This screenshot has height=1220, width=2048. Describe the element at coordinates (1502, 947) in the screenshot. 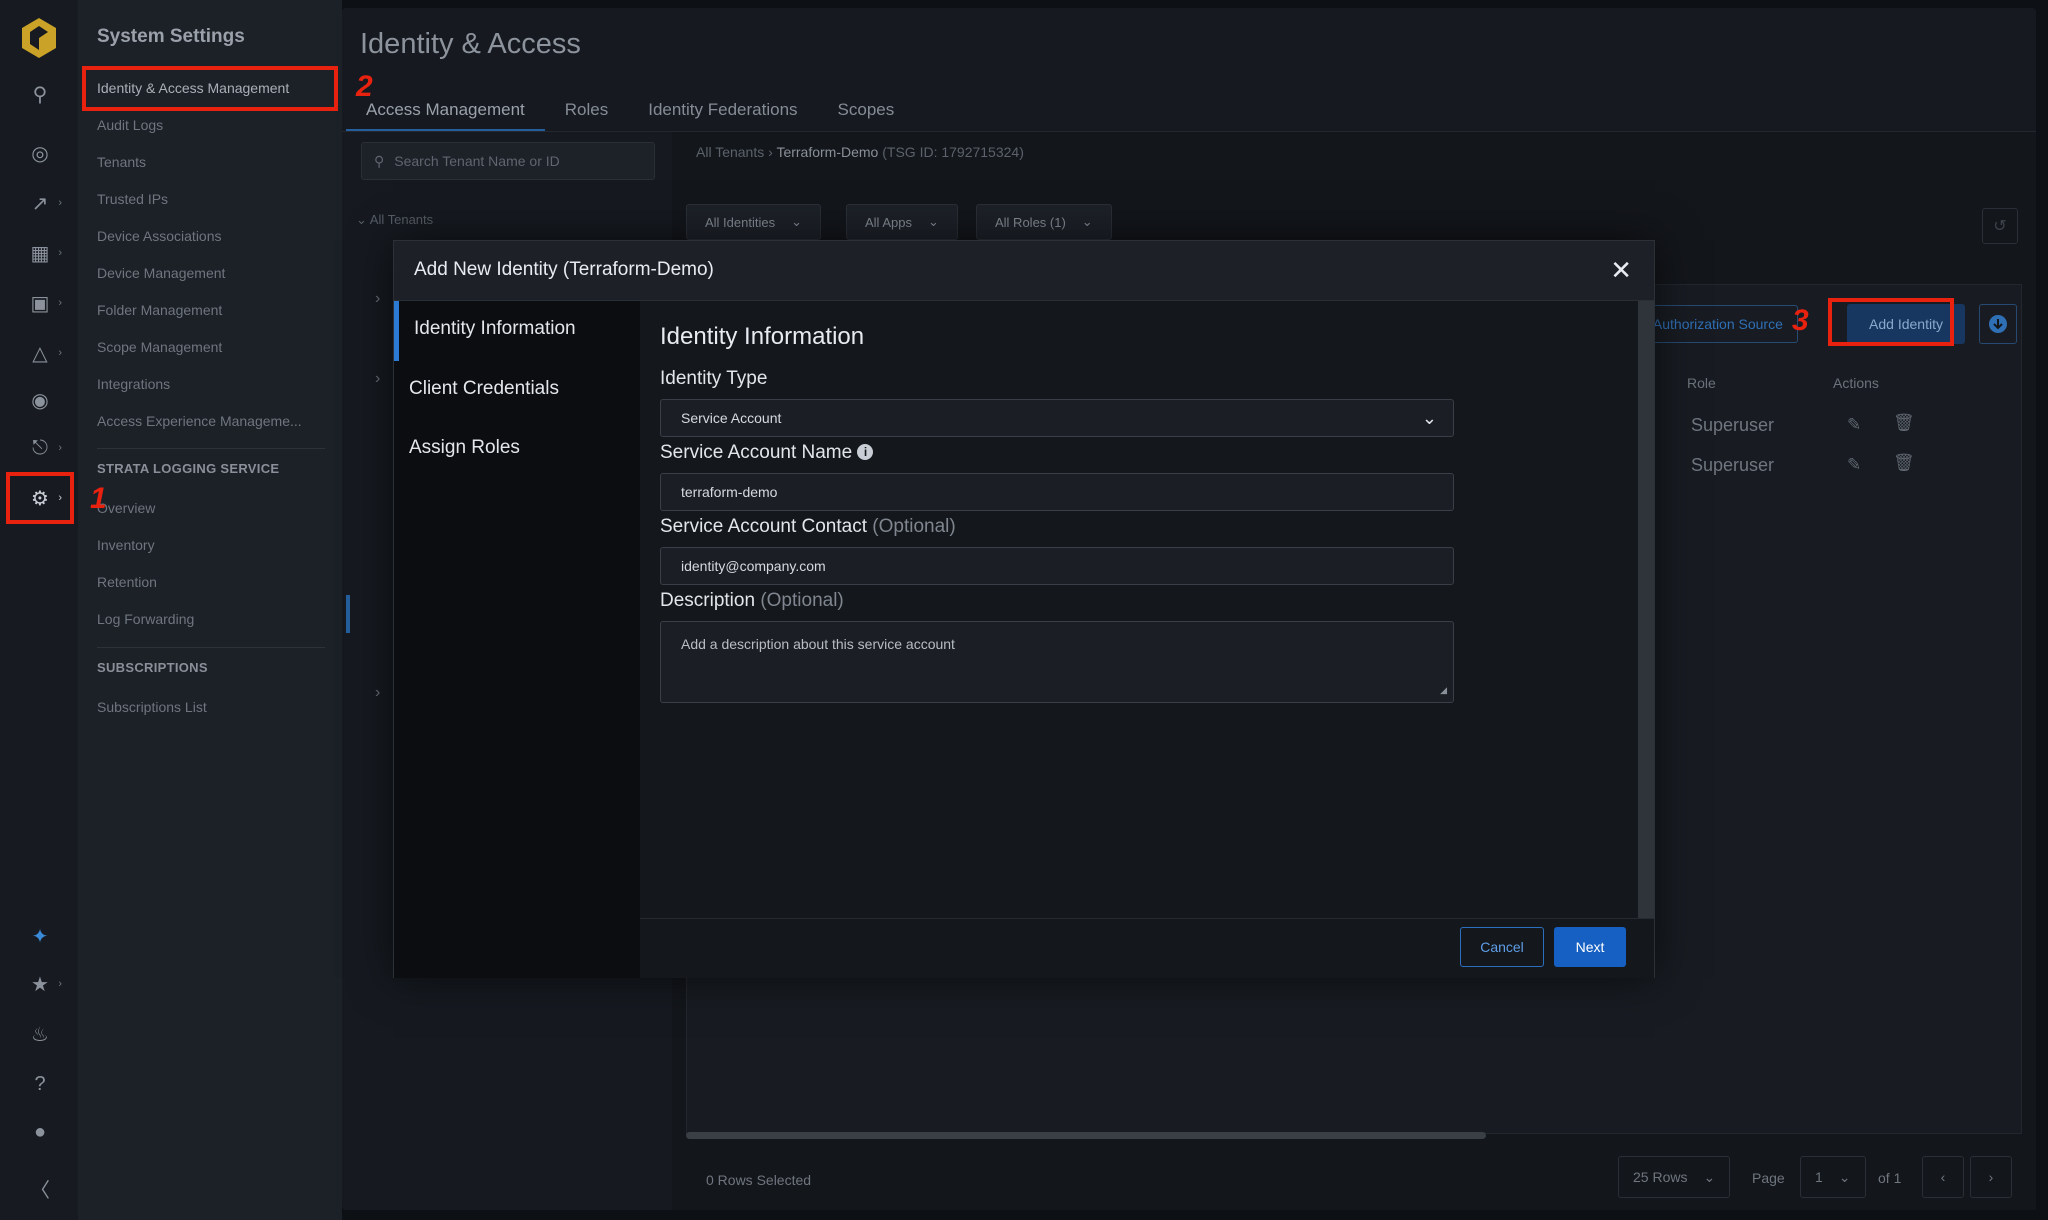

I see `cancel-button: Cancel` at that location.